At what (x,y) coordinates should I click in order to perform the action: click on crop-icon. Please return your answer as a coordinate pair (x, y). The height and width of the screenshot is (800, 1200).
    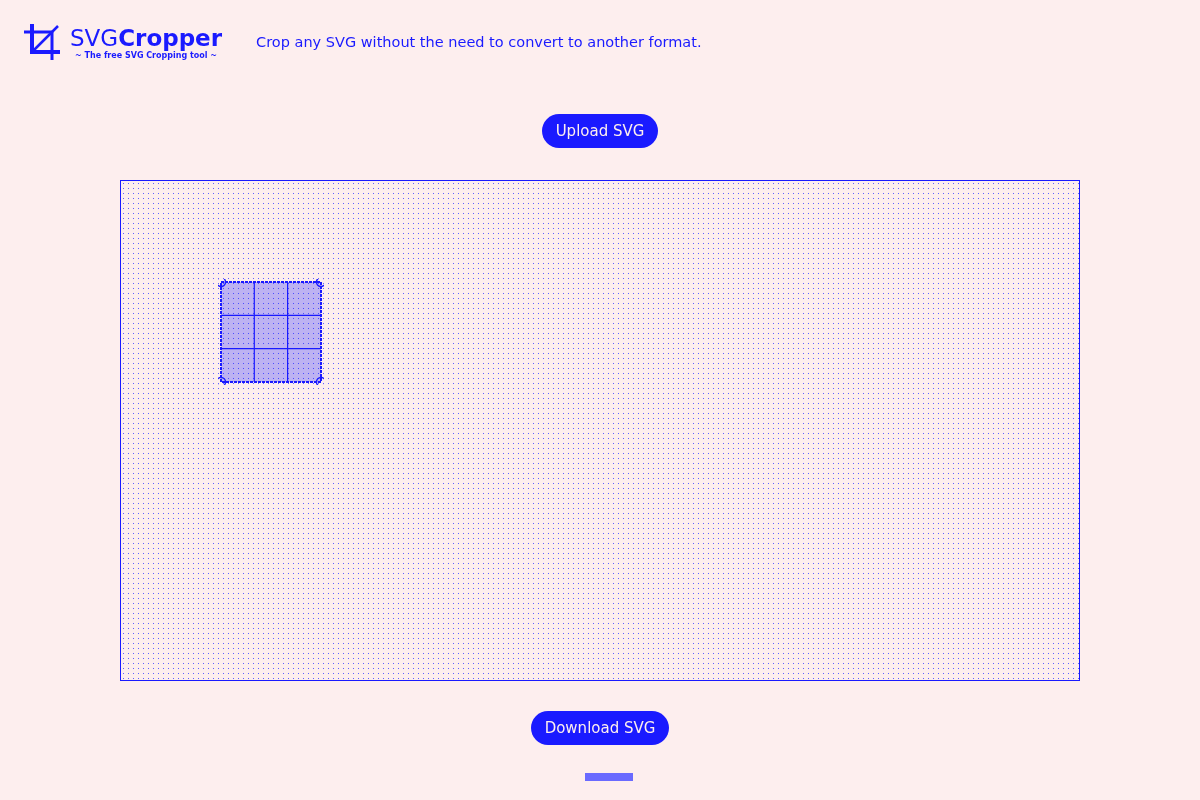
    Looking at the image, I should click on (42, 42).